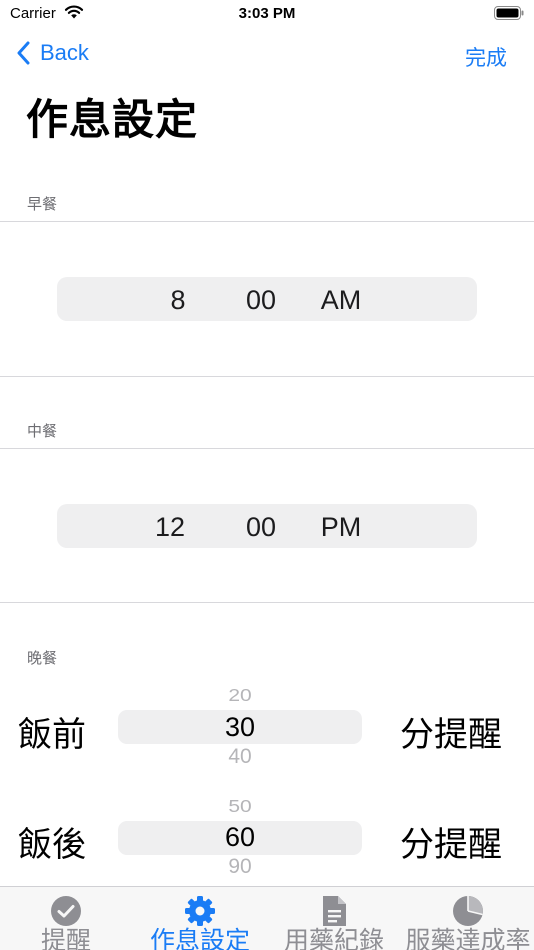 The height and width of the screenshot is (950, 534). I want to click on lunch-section-label: 中餐, so click(42, 431).